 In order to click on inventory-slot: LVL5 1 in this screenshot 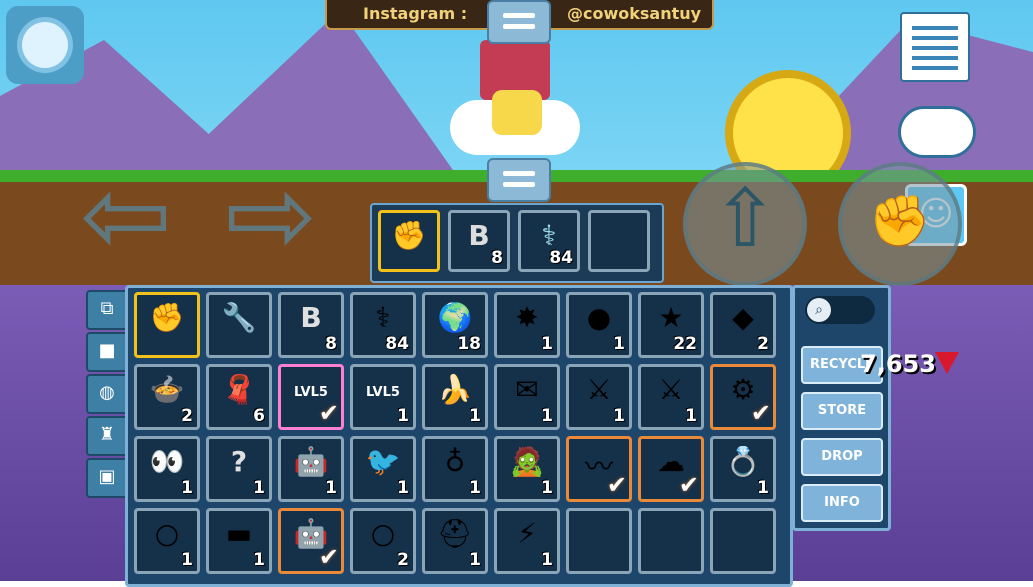, I will do `click(383, 397)`.